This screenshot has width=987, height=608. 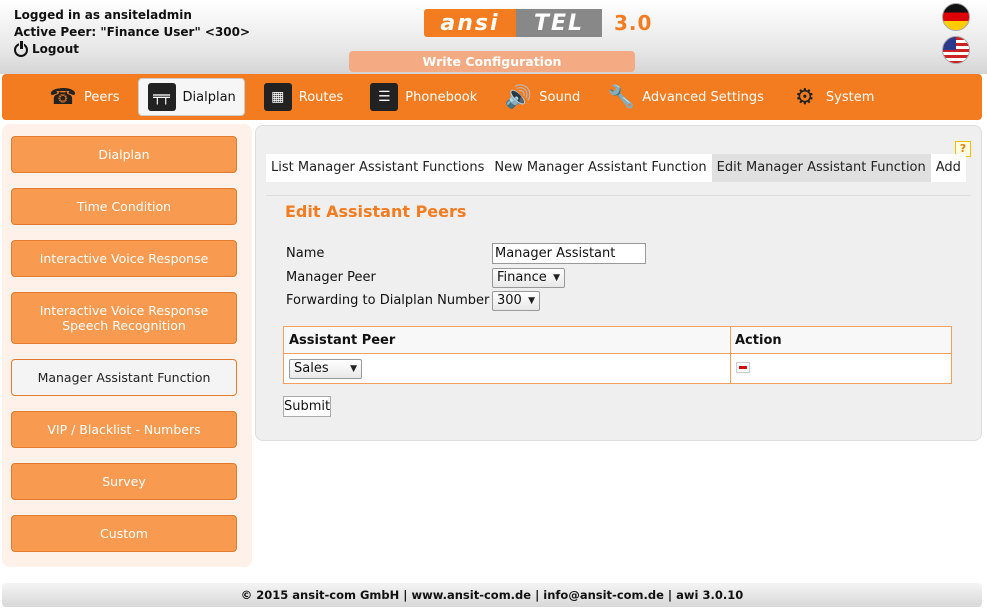 What do you see at coordinates (307, 406) in the screenshot?
I see `submit-button: Submit` at bounding box center [307, 406].